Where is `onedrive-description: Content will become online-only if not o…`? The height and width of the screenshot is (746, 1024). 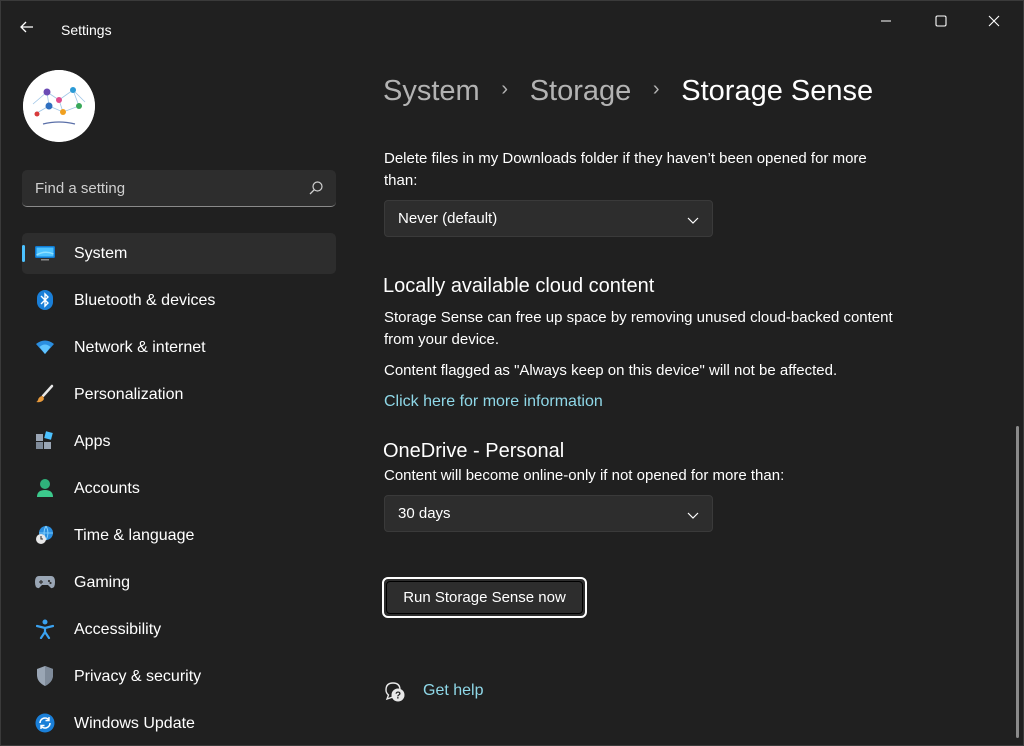 onedrive-description: Content will become online-only if not o… is located at coordinates (584, 475).